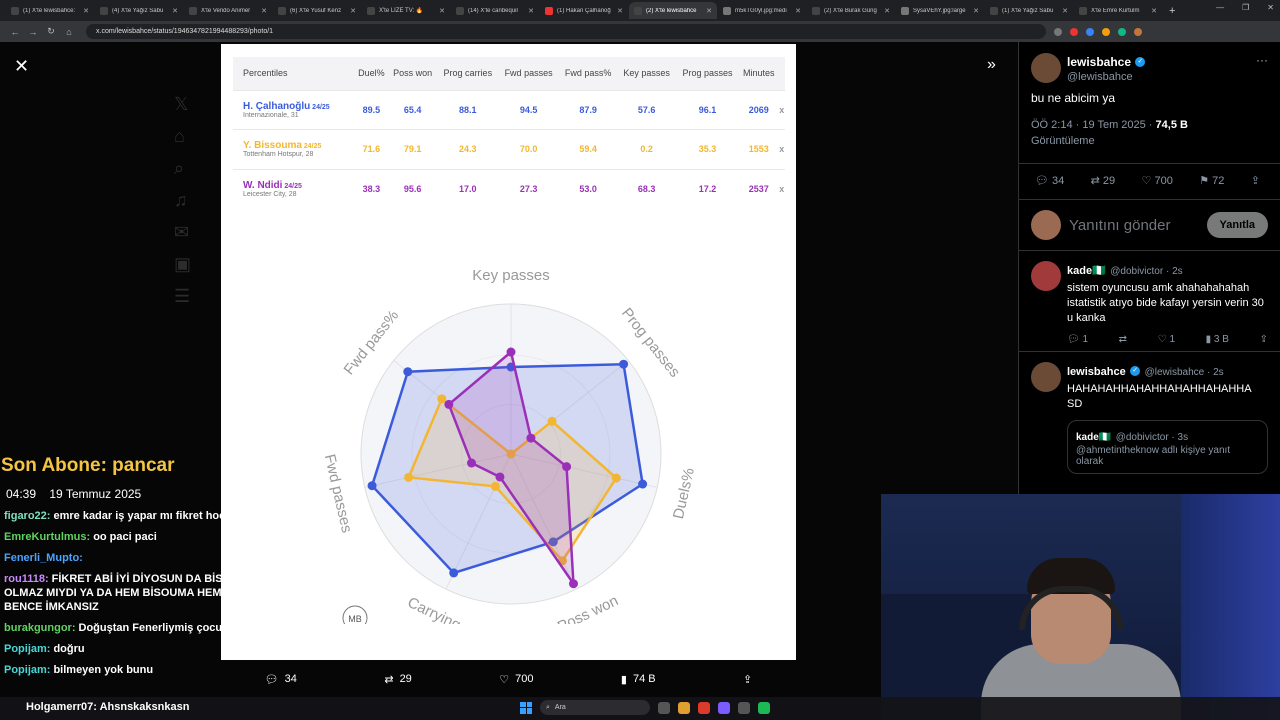 The image size is (1280, 720). I want to click on tweet-stats: 💬︎ 34 ⇄ 29 ♡ 700 ⚑ 72 ⇪, so click(1149, 181).